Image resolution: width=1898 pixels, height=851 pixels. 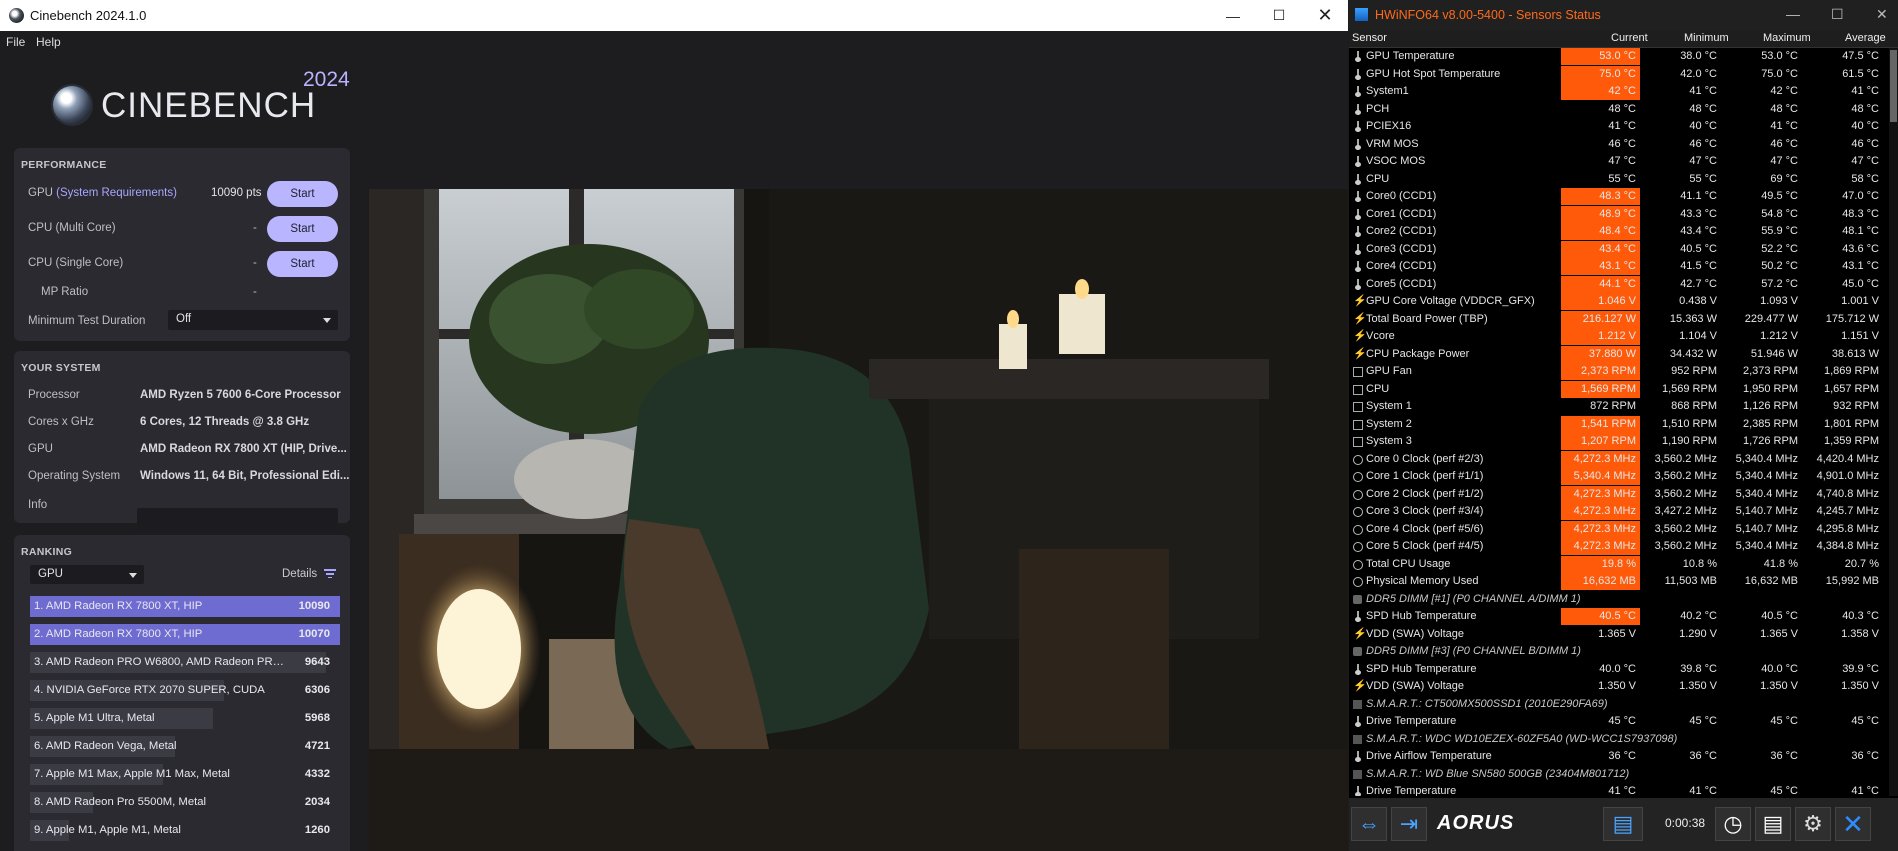 What do you see at coordinates (185, 746) in the screenshot?
I see `ranking-row: 6. AMD Radeon Vega, Metal 4721` at bounding box center [185, 746].